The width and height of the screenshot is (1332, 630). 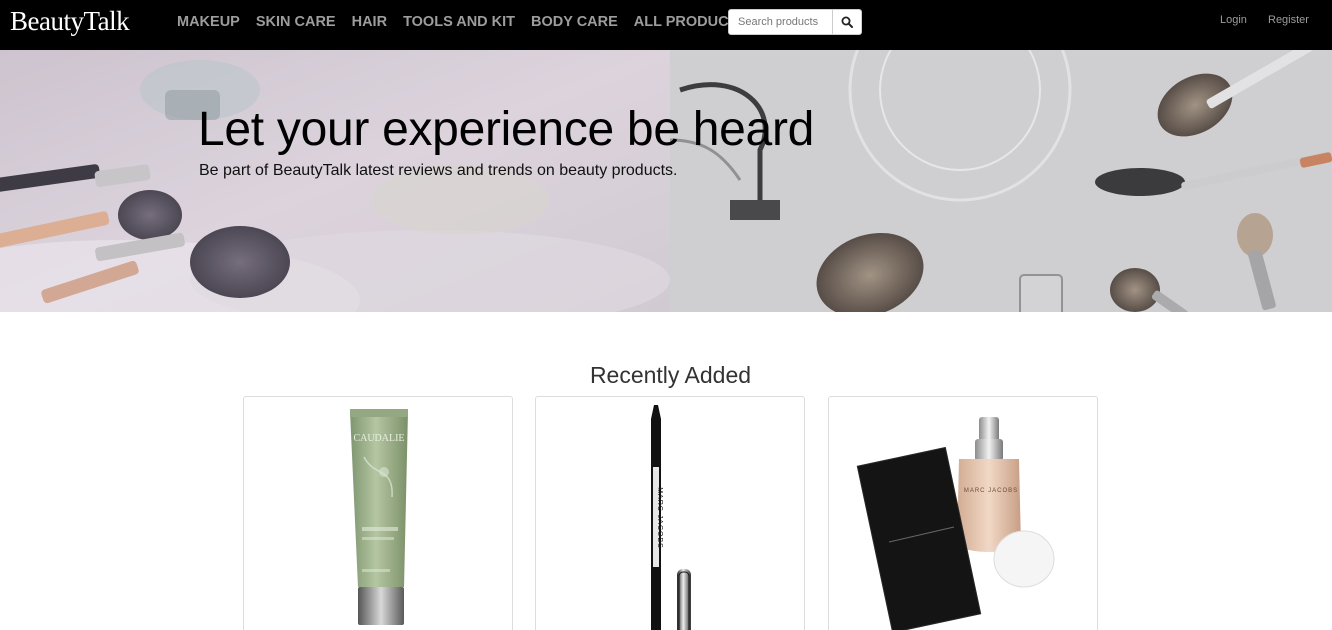 What do you see at coordinates (70, 21) in the screenshot?
I see `brand-logo: BeautyTalk` at bounding box center [70, 21].